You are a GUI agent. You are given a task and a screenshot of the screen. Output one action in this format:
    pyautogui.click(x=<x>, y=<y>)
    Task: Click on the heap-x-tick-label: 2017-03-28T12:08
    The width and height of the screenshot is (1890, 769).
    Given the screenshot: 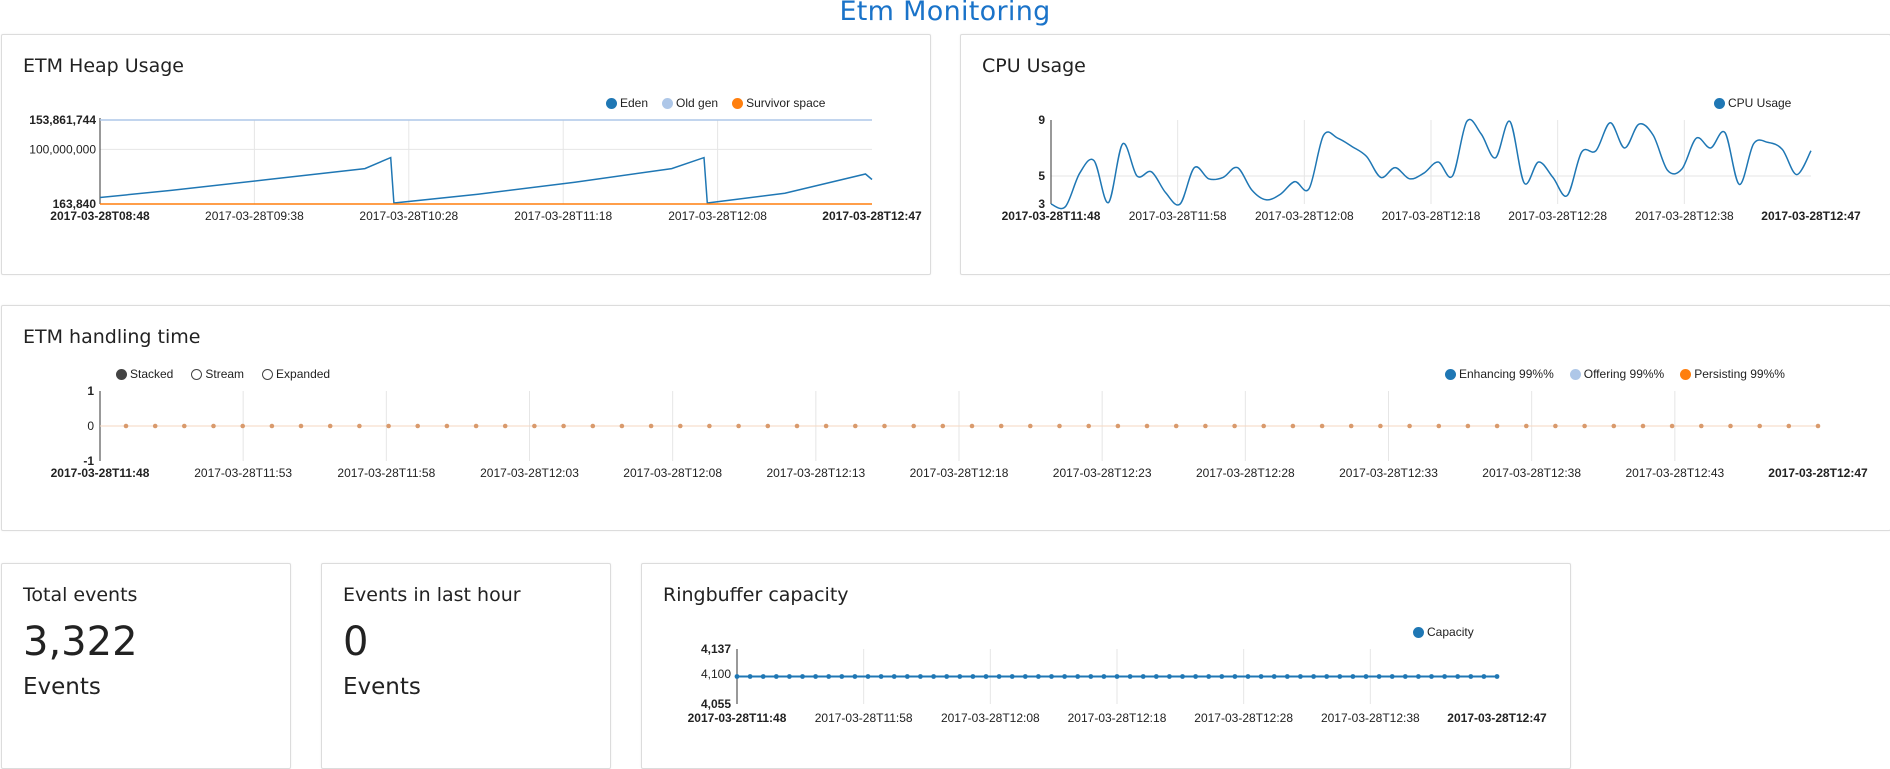 What is the action you would take?
    pyautogui.click(x=717, y=216)
    